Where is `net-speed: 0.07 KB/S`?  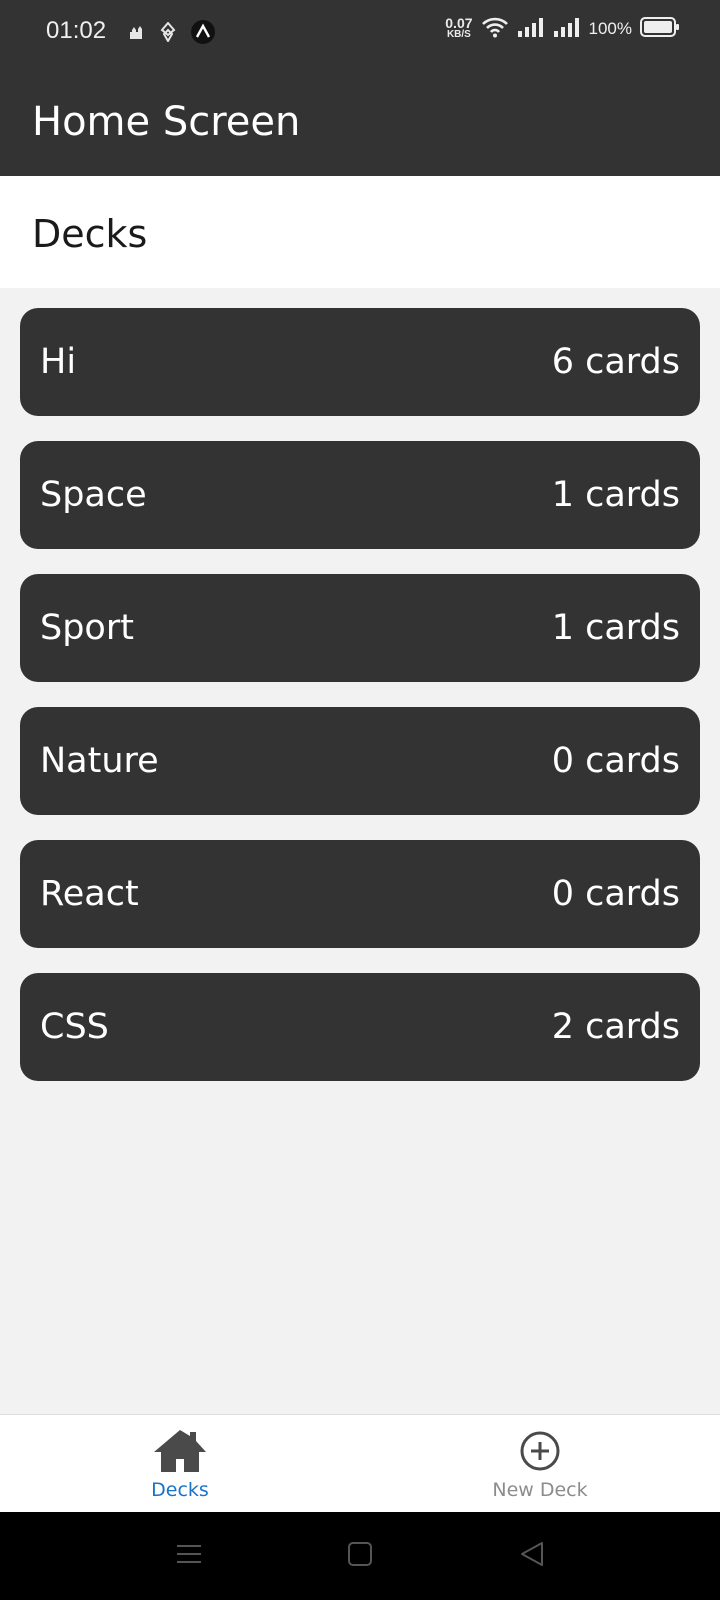
net-speed: 0.07 KB/S is located at coordinates (459, 27).